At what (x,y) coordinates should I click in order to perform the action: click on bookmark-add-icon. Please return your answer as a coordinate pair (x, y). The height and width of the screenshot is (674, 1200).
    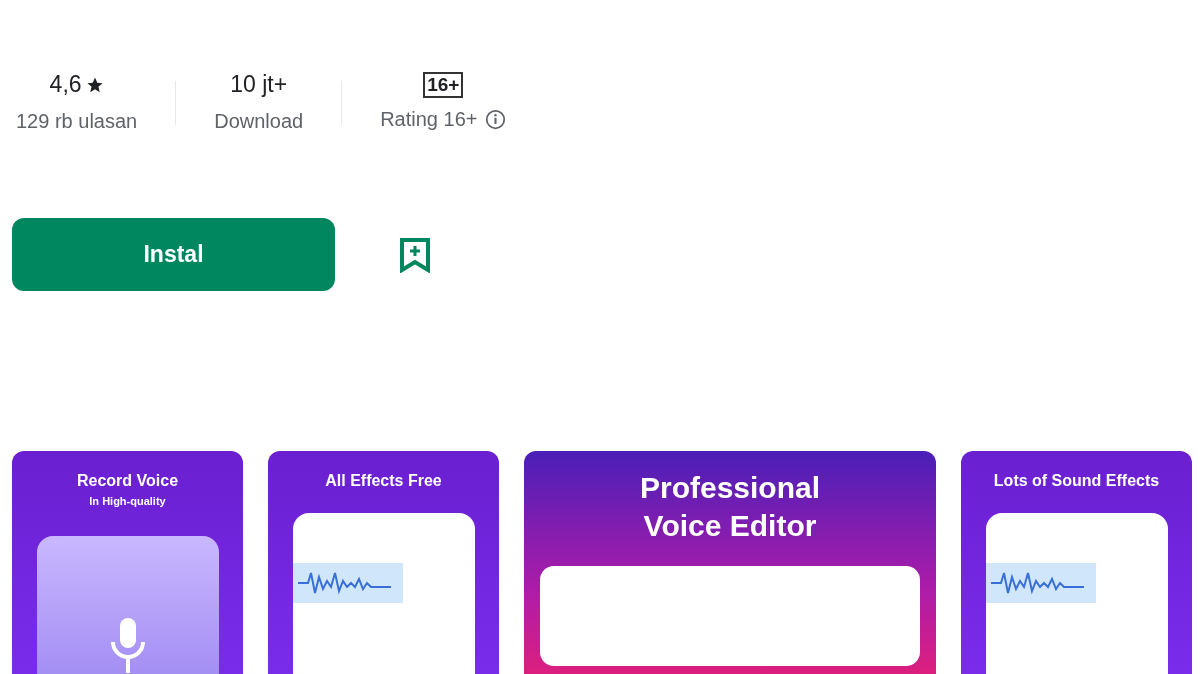
    Looking at the image, I should click on (415, 254).